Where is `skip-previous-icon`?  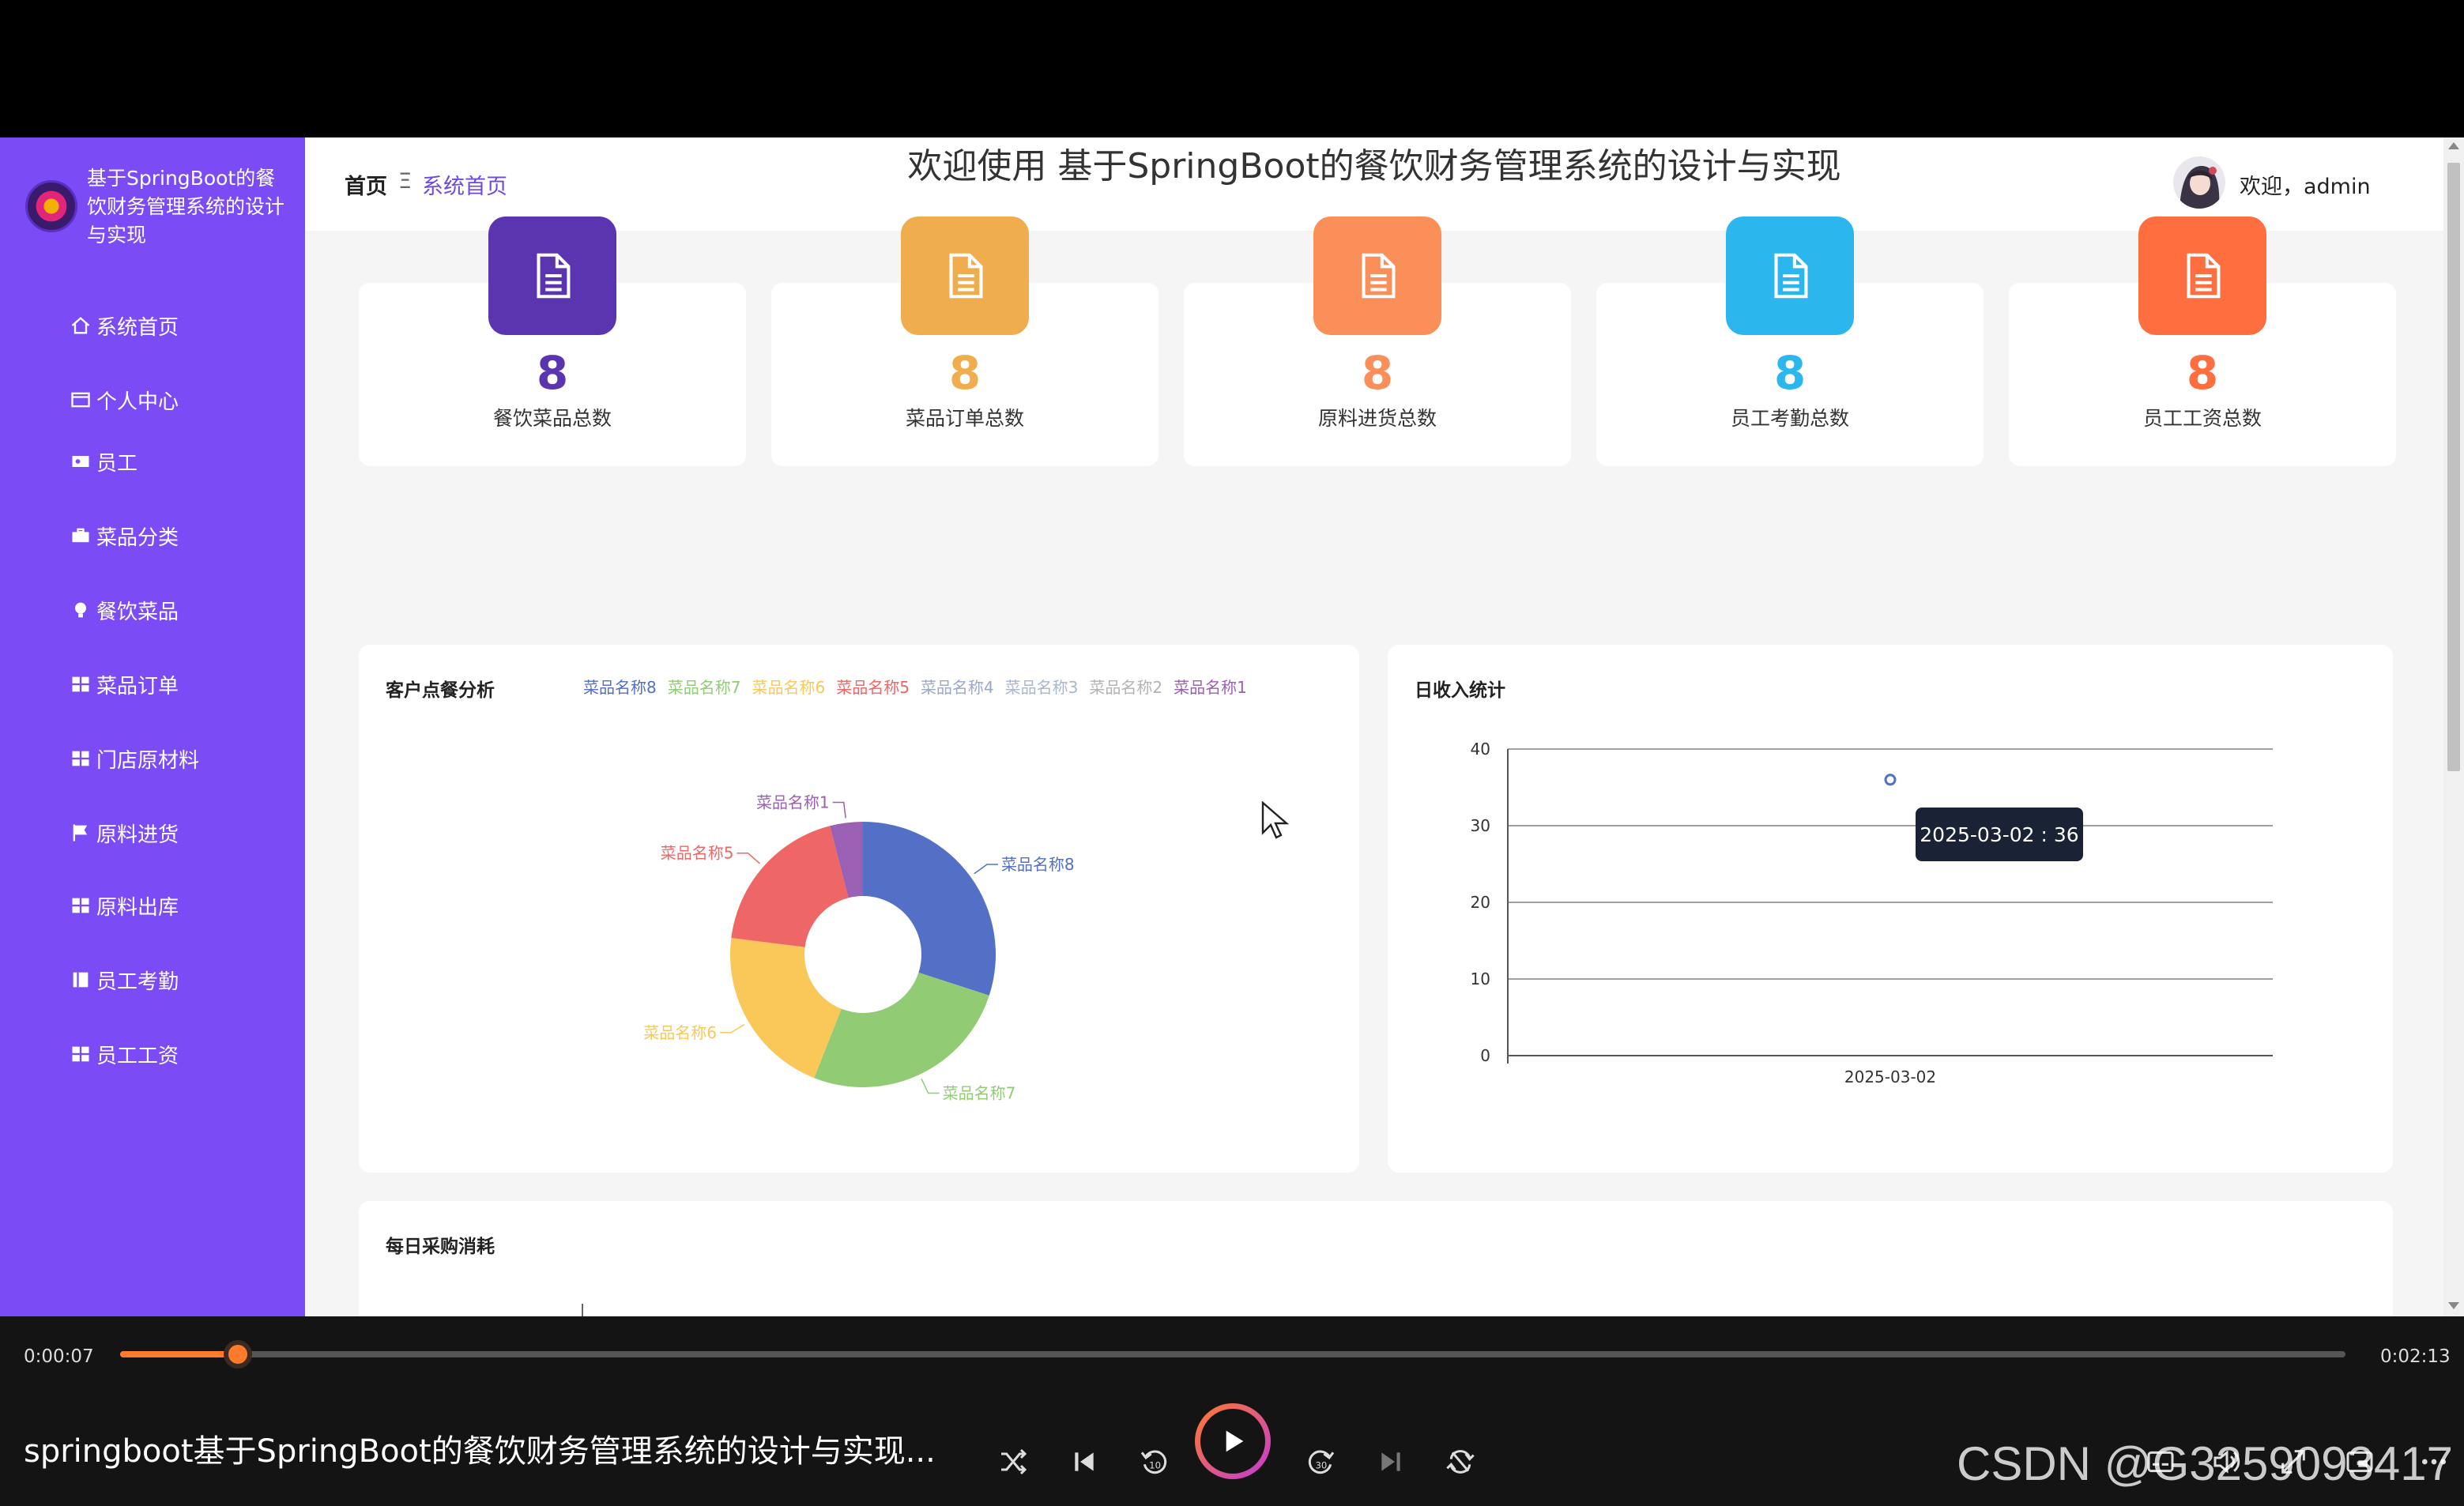 skip-previous-icon is located at coordinates (1084, 1461).